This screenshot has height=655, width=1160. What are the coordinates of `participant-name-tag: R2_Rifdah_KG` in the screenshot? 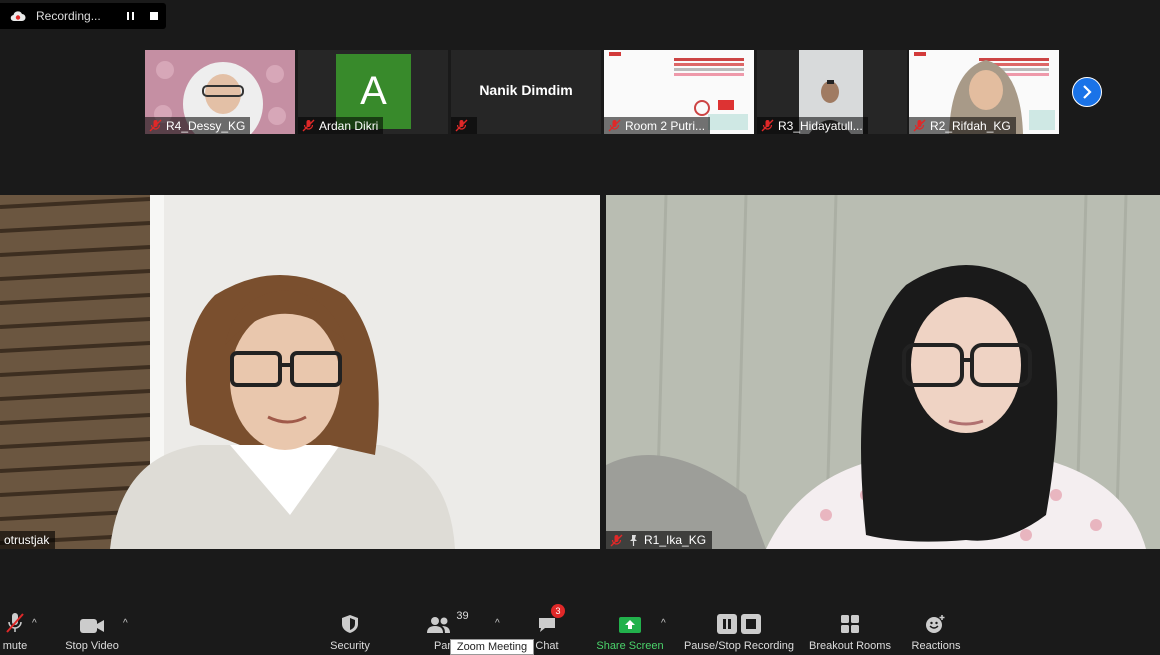 It's located at (962, 125).